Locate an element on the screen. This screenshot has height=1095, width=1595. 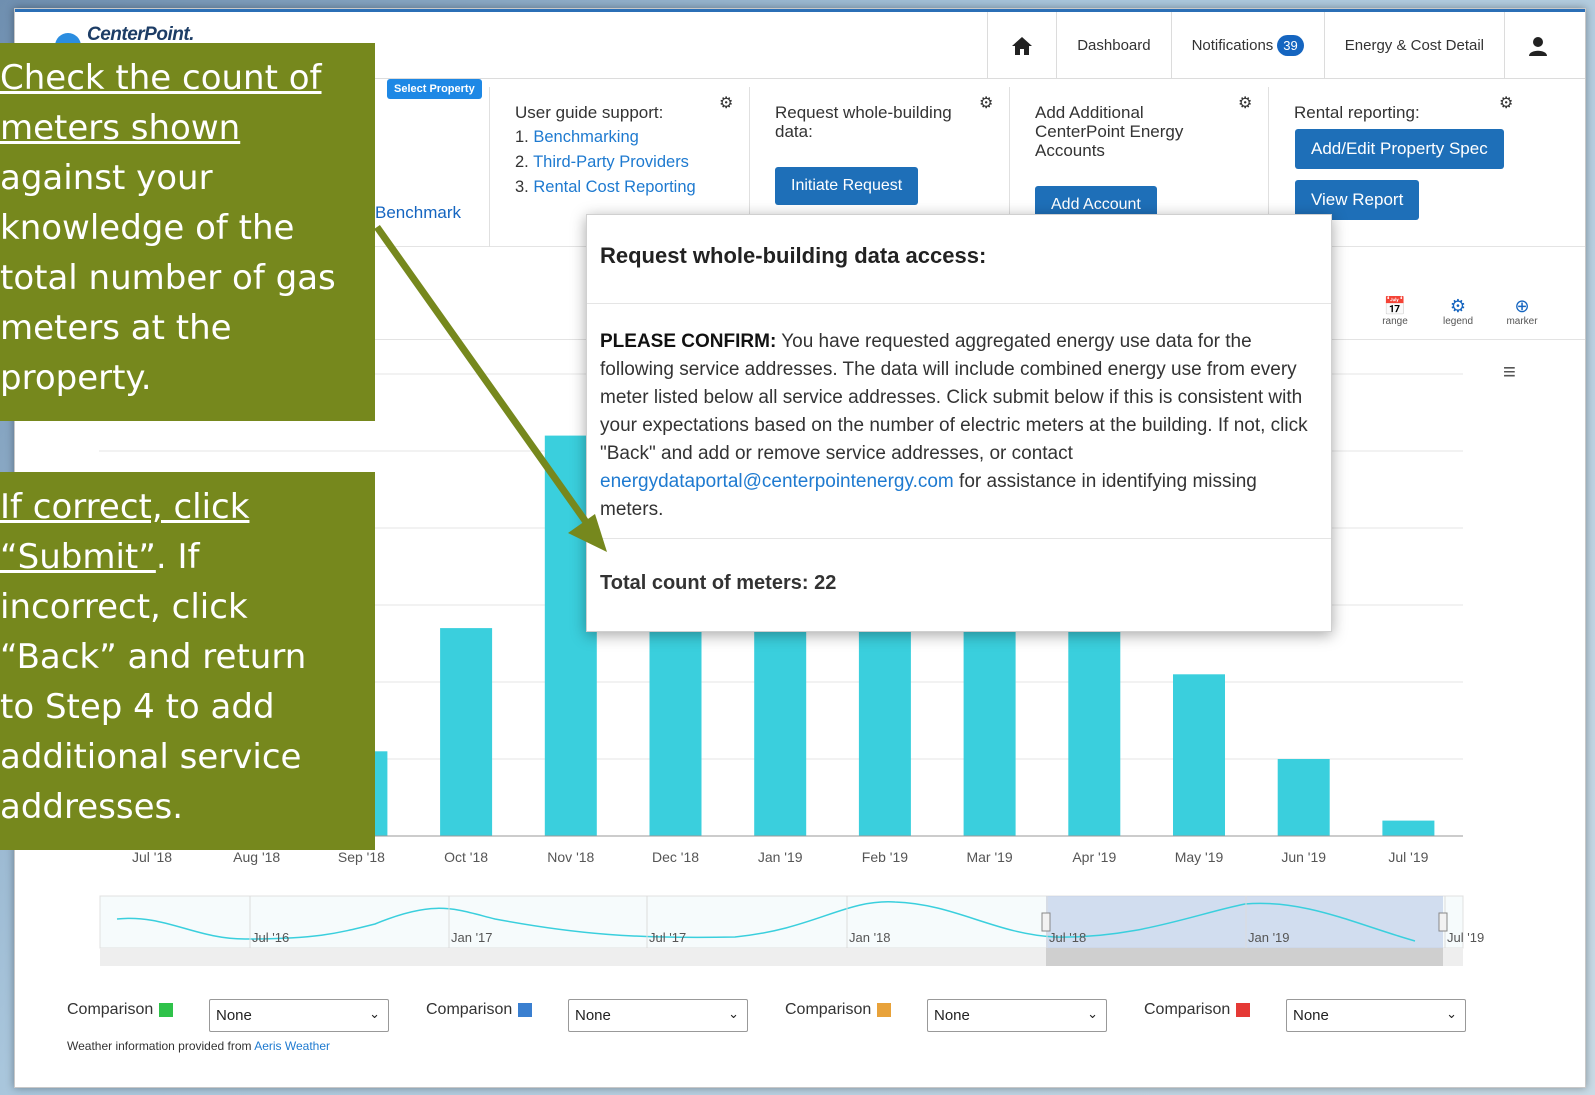
comparison-4-select: None ⌄ is located at coordinates (1376, 1015).